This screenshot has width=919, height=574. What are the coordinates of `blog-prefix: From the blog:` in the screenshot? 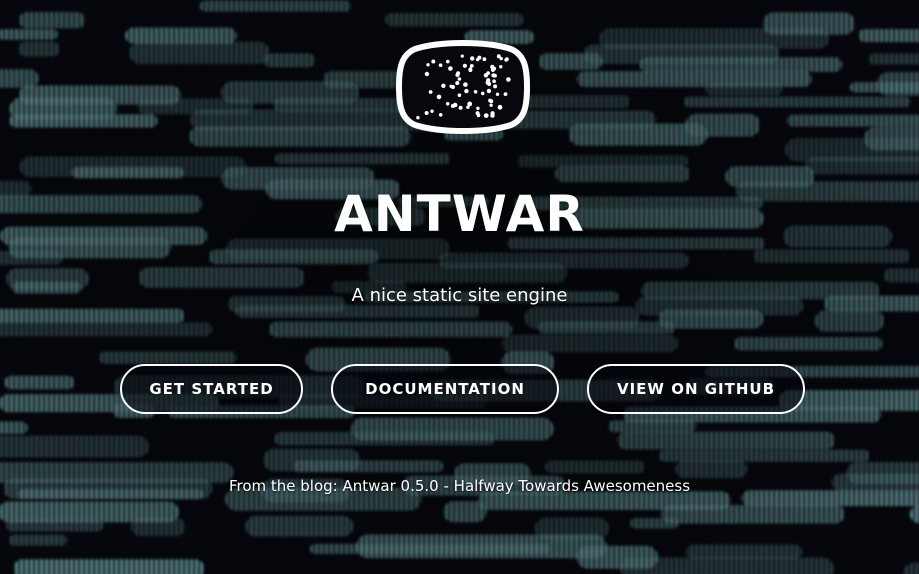 It's located at (285, 486).